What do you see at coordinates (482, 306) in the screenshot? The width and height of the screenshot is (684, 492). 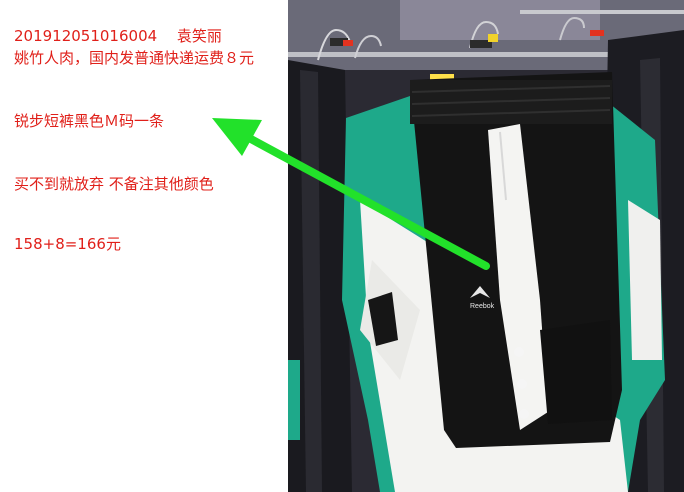 I see `reebok-logo-text: Reebok` at bounding box center [482, 306].